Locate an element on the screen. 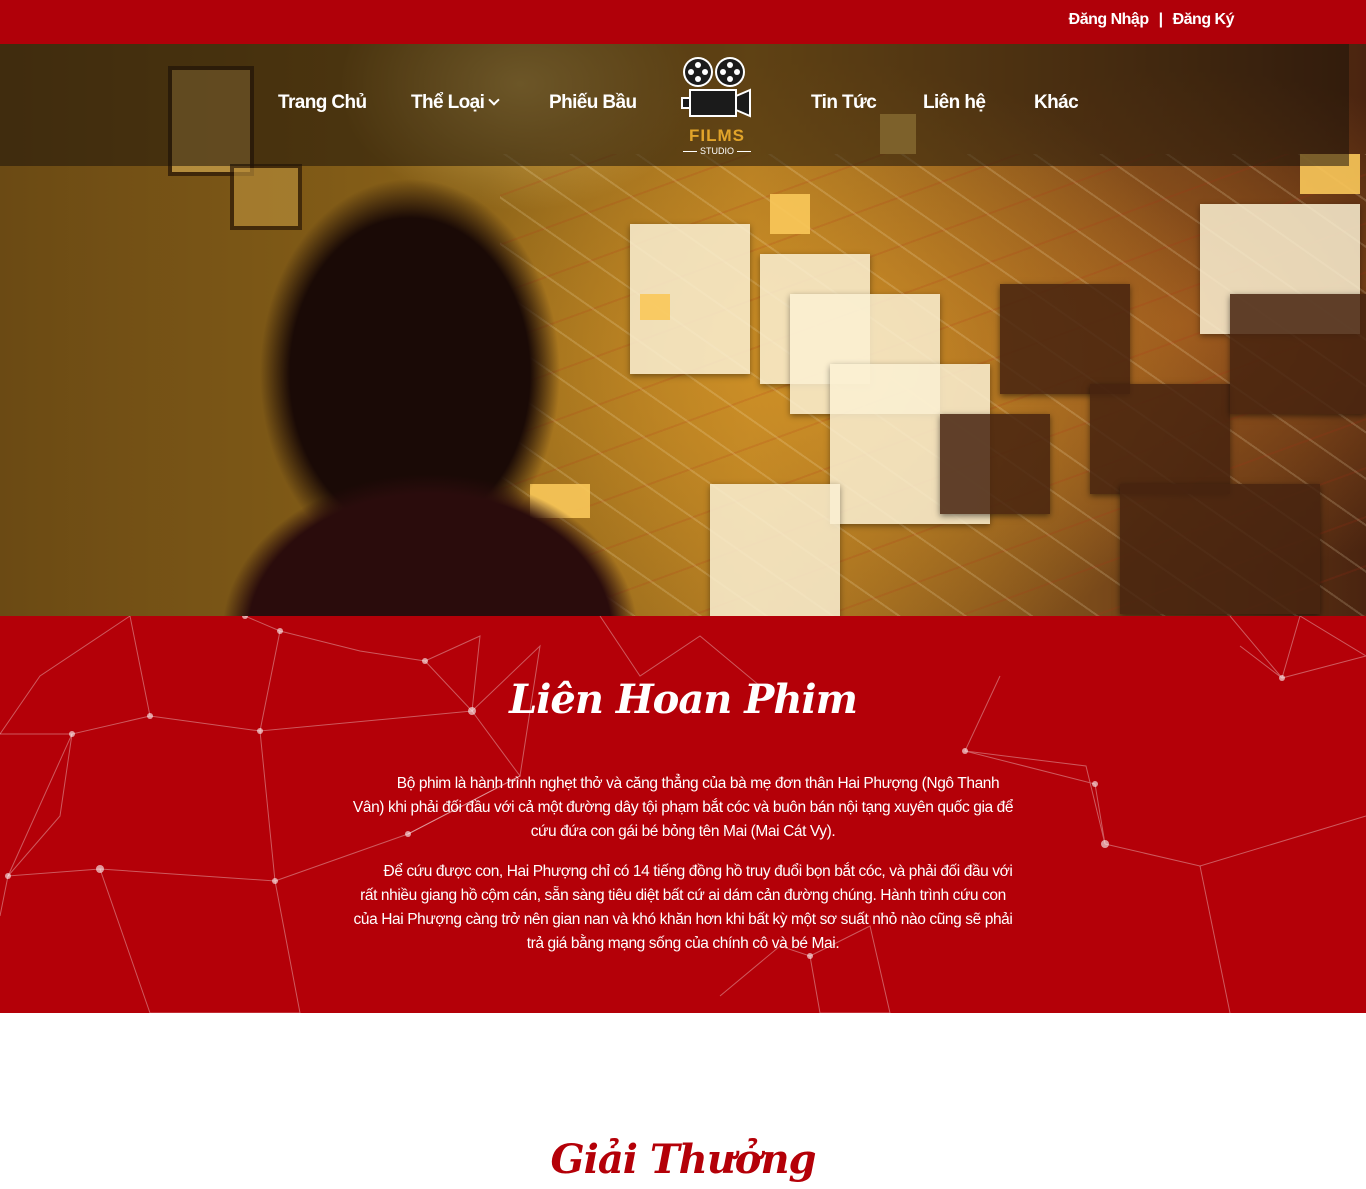  festival-title: Liên Hoan Phim is located at coordinates (683, 699).